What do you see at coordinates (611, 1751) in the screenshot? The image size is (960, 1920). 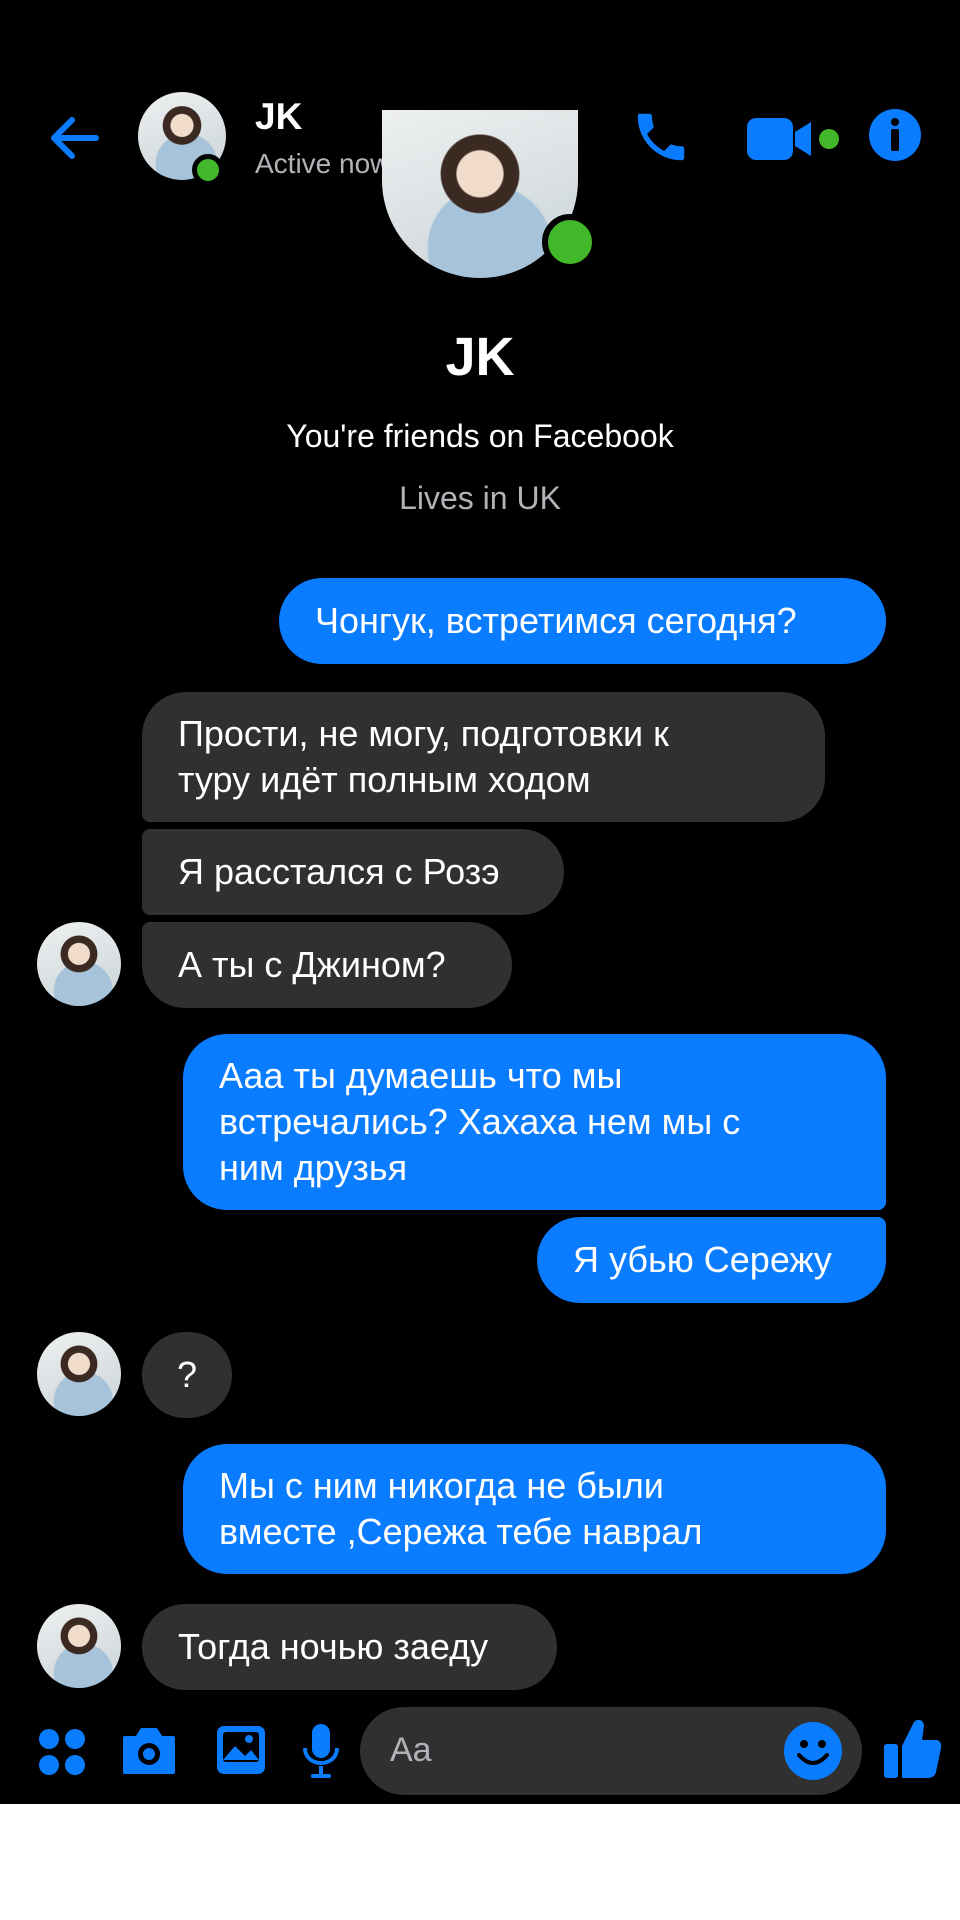 I see `message-composer: Aa` at bounding box center [611, 1751].